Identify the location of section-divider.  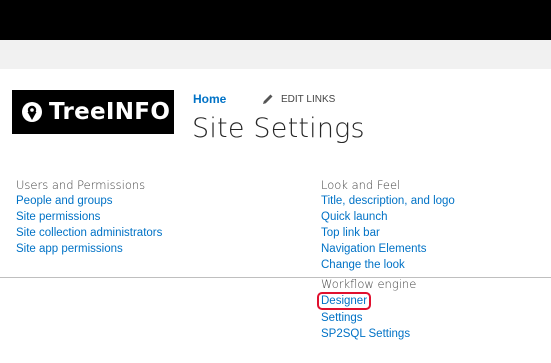
(275, 277).